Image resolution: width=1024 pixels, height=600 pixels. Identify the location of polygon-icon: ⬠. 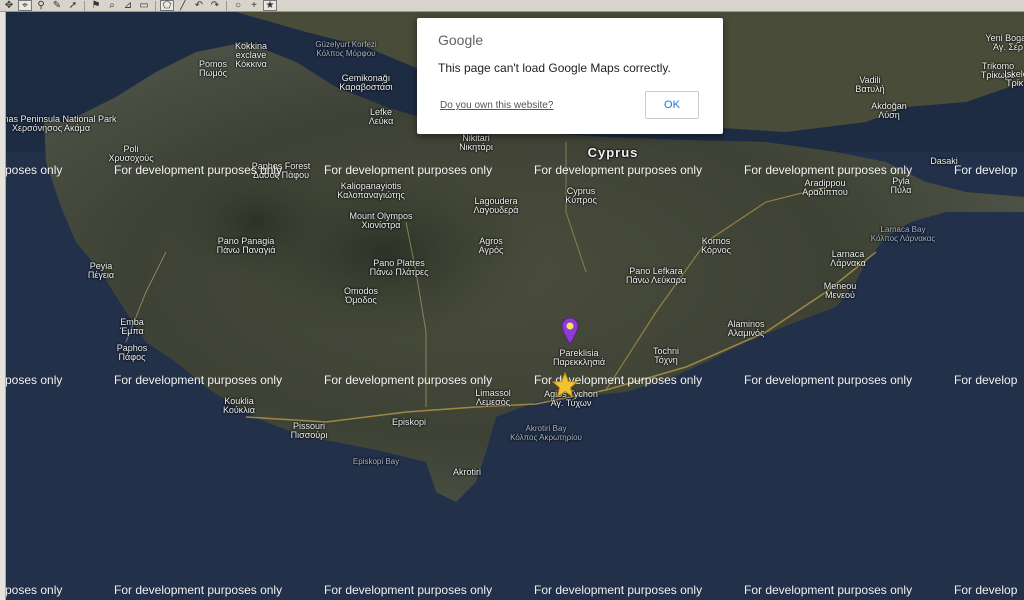
(167, 5).